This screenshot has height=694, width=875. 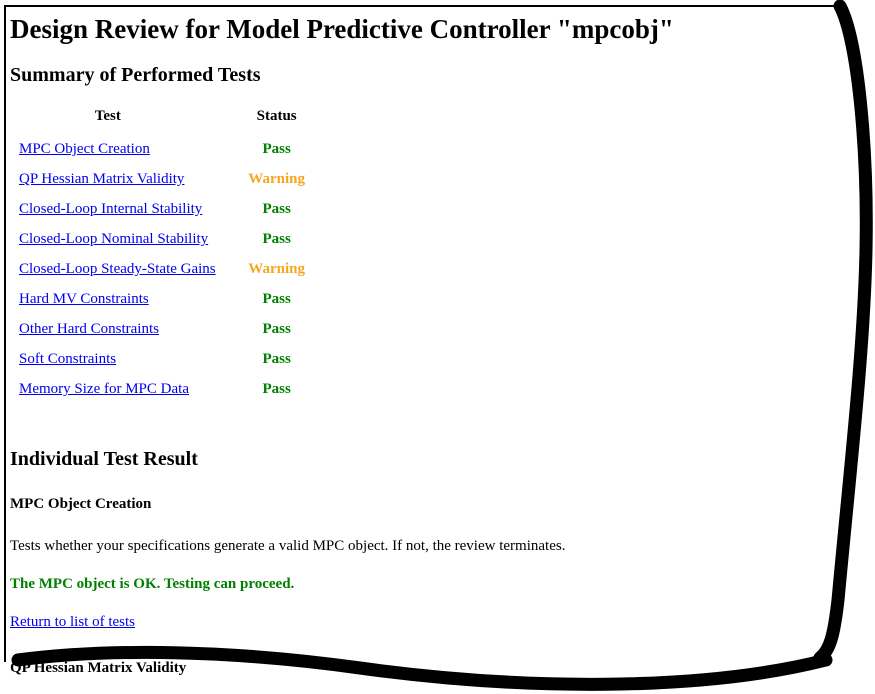 I want to click on table-cell-test: Hard MV Constraints, so click(x=108, y=299).